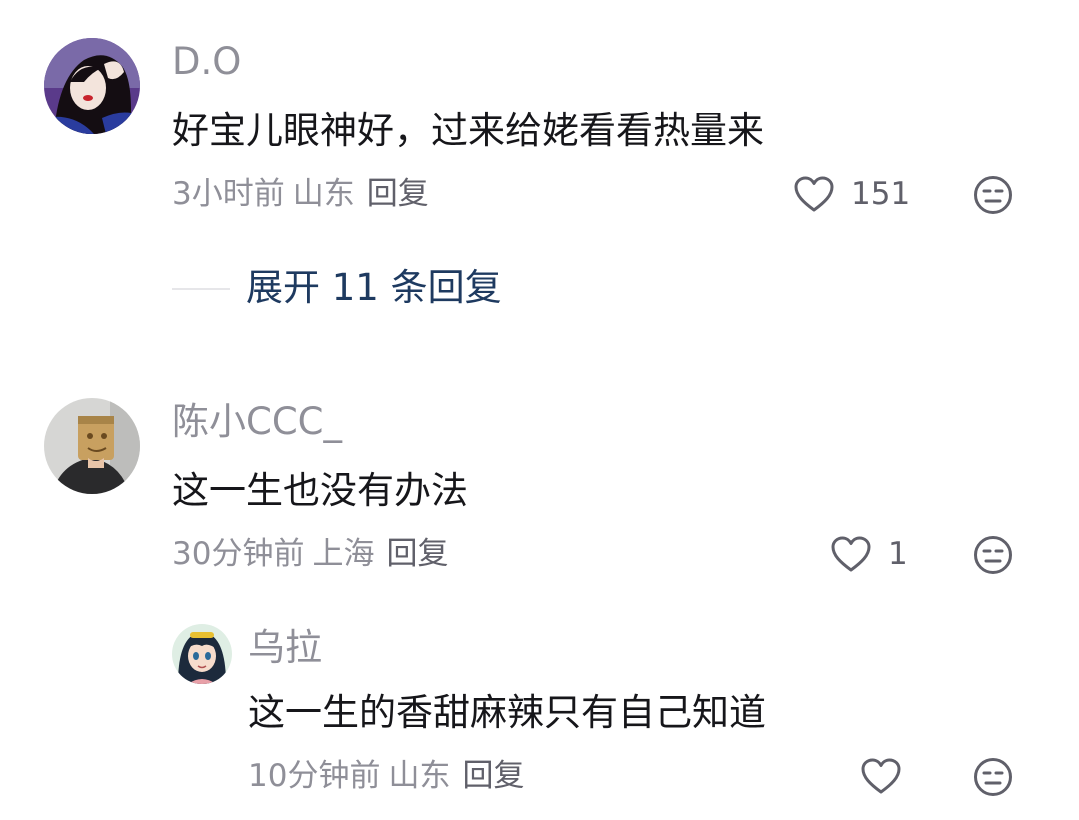 This screenshot has width=1079, height=820. I want to click on comment-meta: 10分钟前 山东 回复, so click(386, 776).